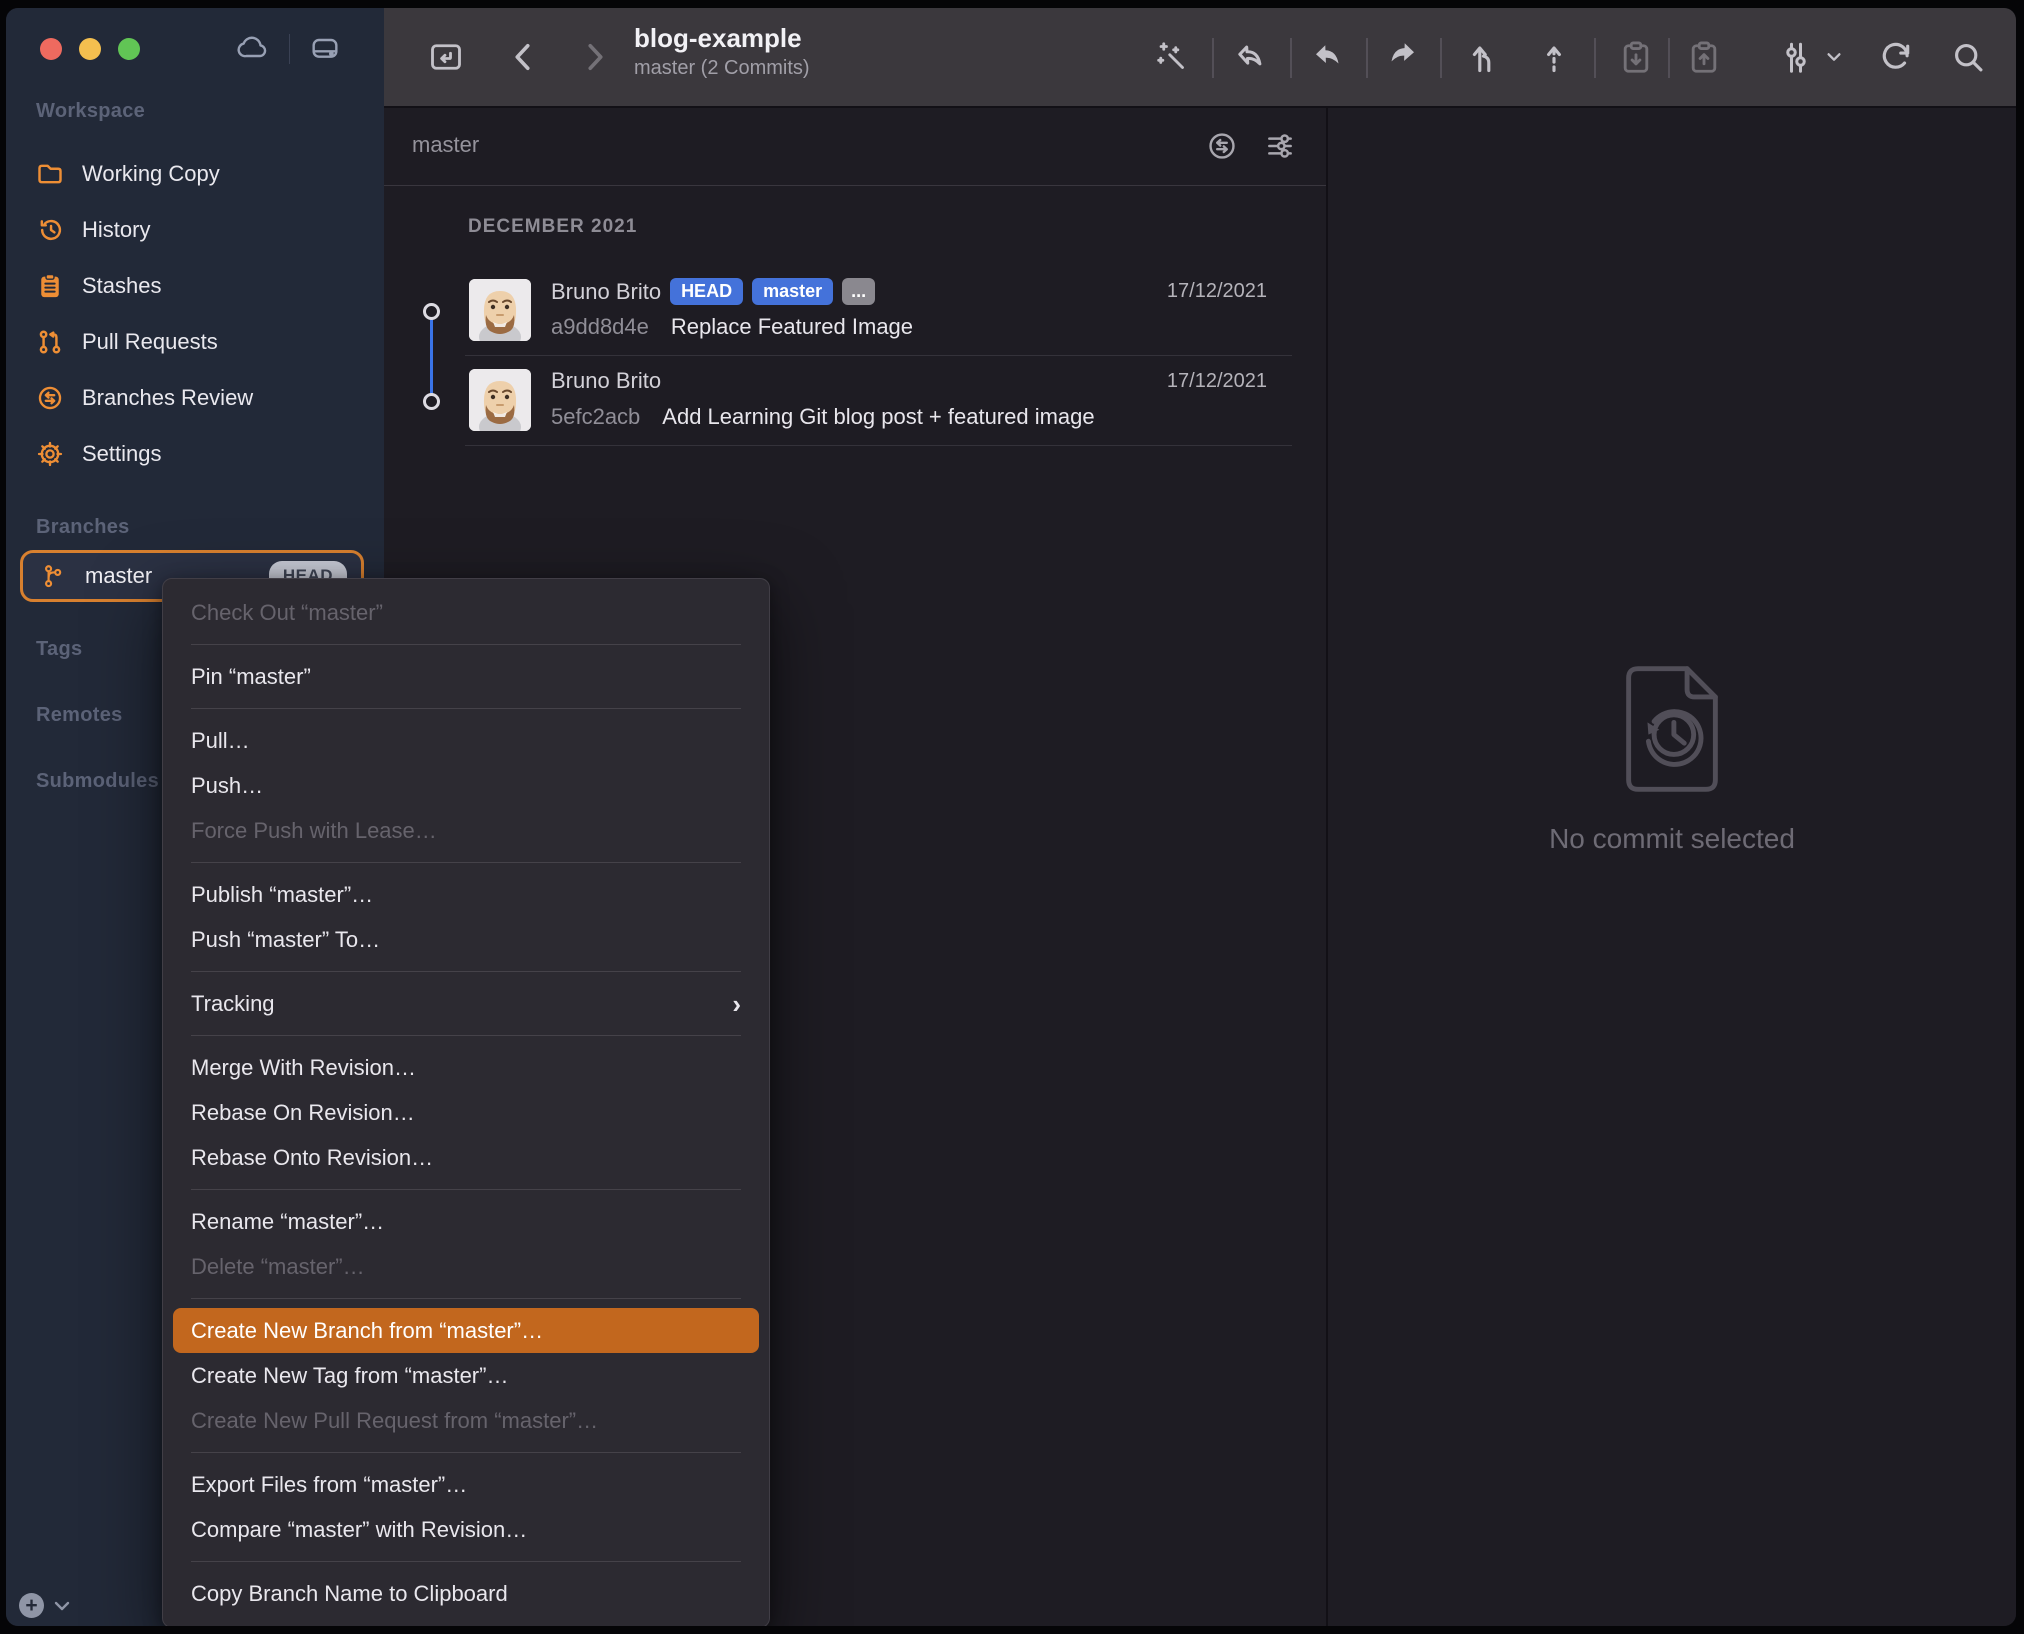  I want to click on cloud-icon, so click(253, 48).